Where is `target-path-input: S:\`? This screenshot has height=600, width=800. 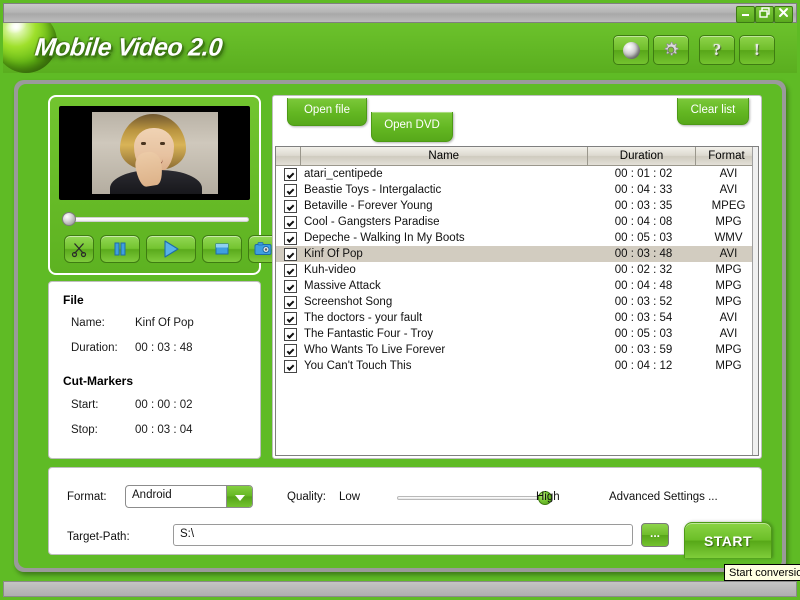
target-path-input: S:\ is located at coordinates (403, 535).